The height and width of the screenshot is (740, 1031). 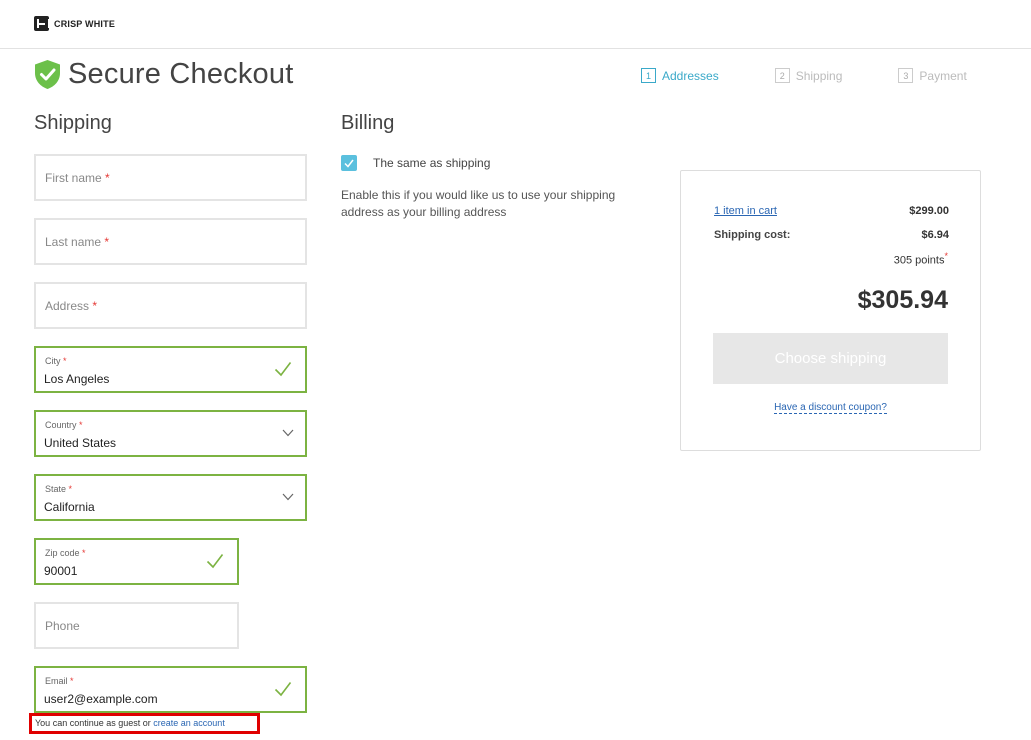 I want to click on choose-shipping-button: Choose shipping, so click(x=830, y=358).